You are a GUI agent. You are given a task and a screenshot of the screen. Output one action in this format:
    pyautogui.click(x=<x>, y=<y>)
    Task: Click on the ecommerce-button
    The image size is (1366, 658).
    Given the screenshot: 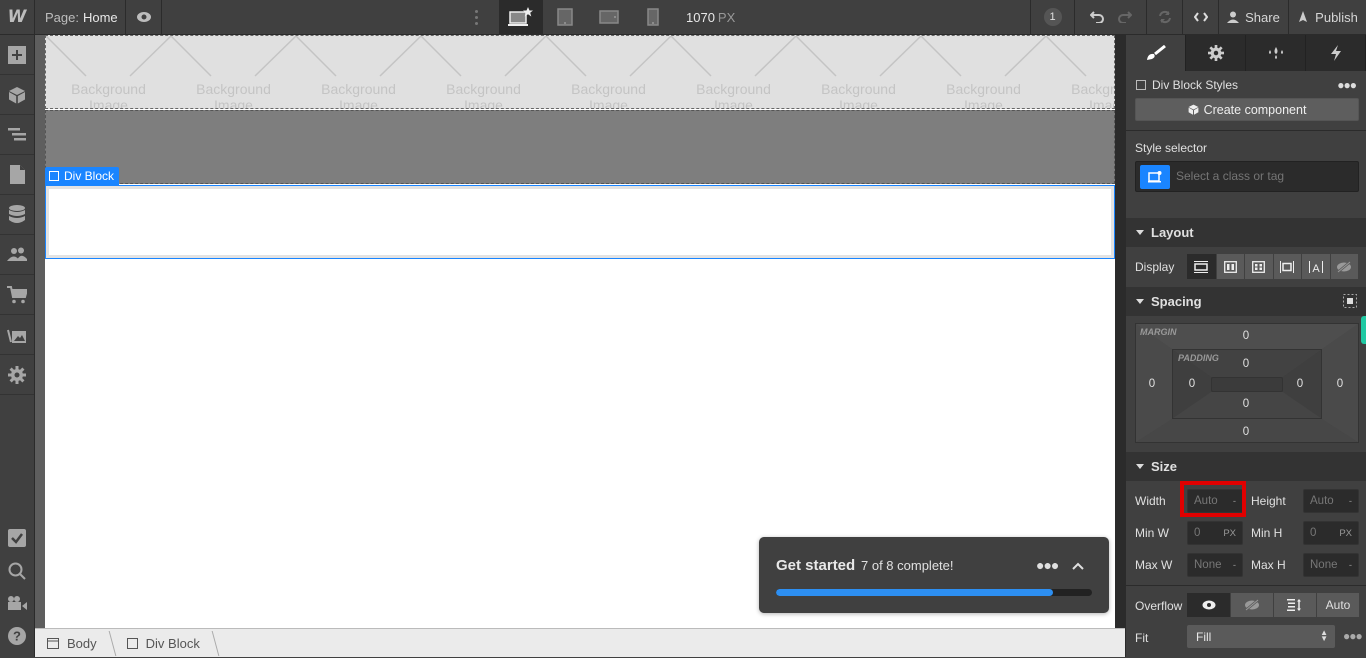 What is the action you would take?
    pyautogui.click(x=17, y=295)
    